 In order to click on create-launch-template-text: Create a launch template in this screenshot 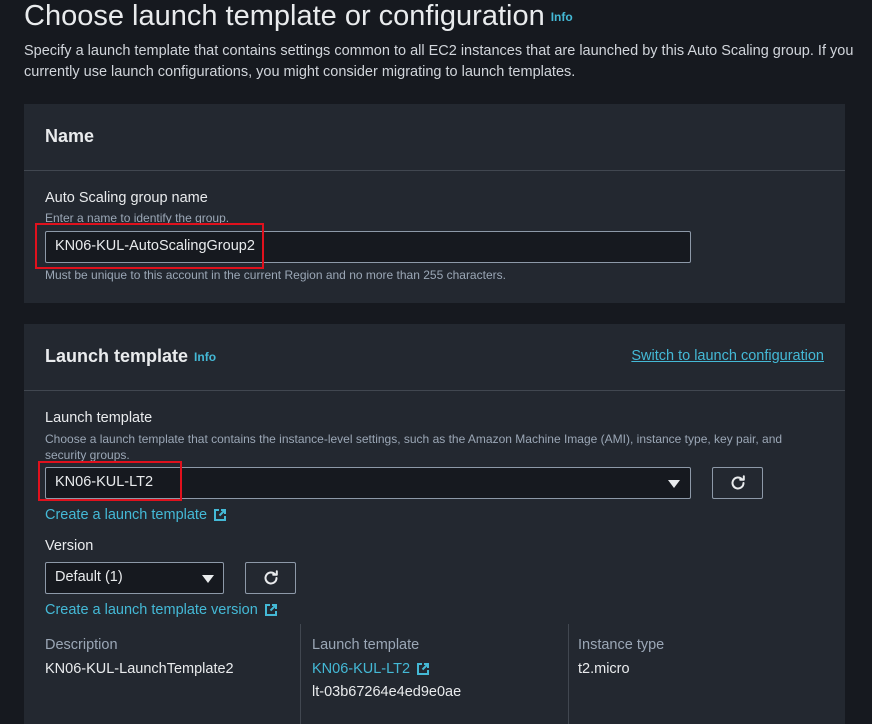, I will do `click(126, 515)`.